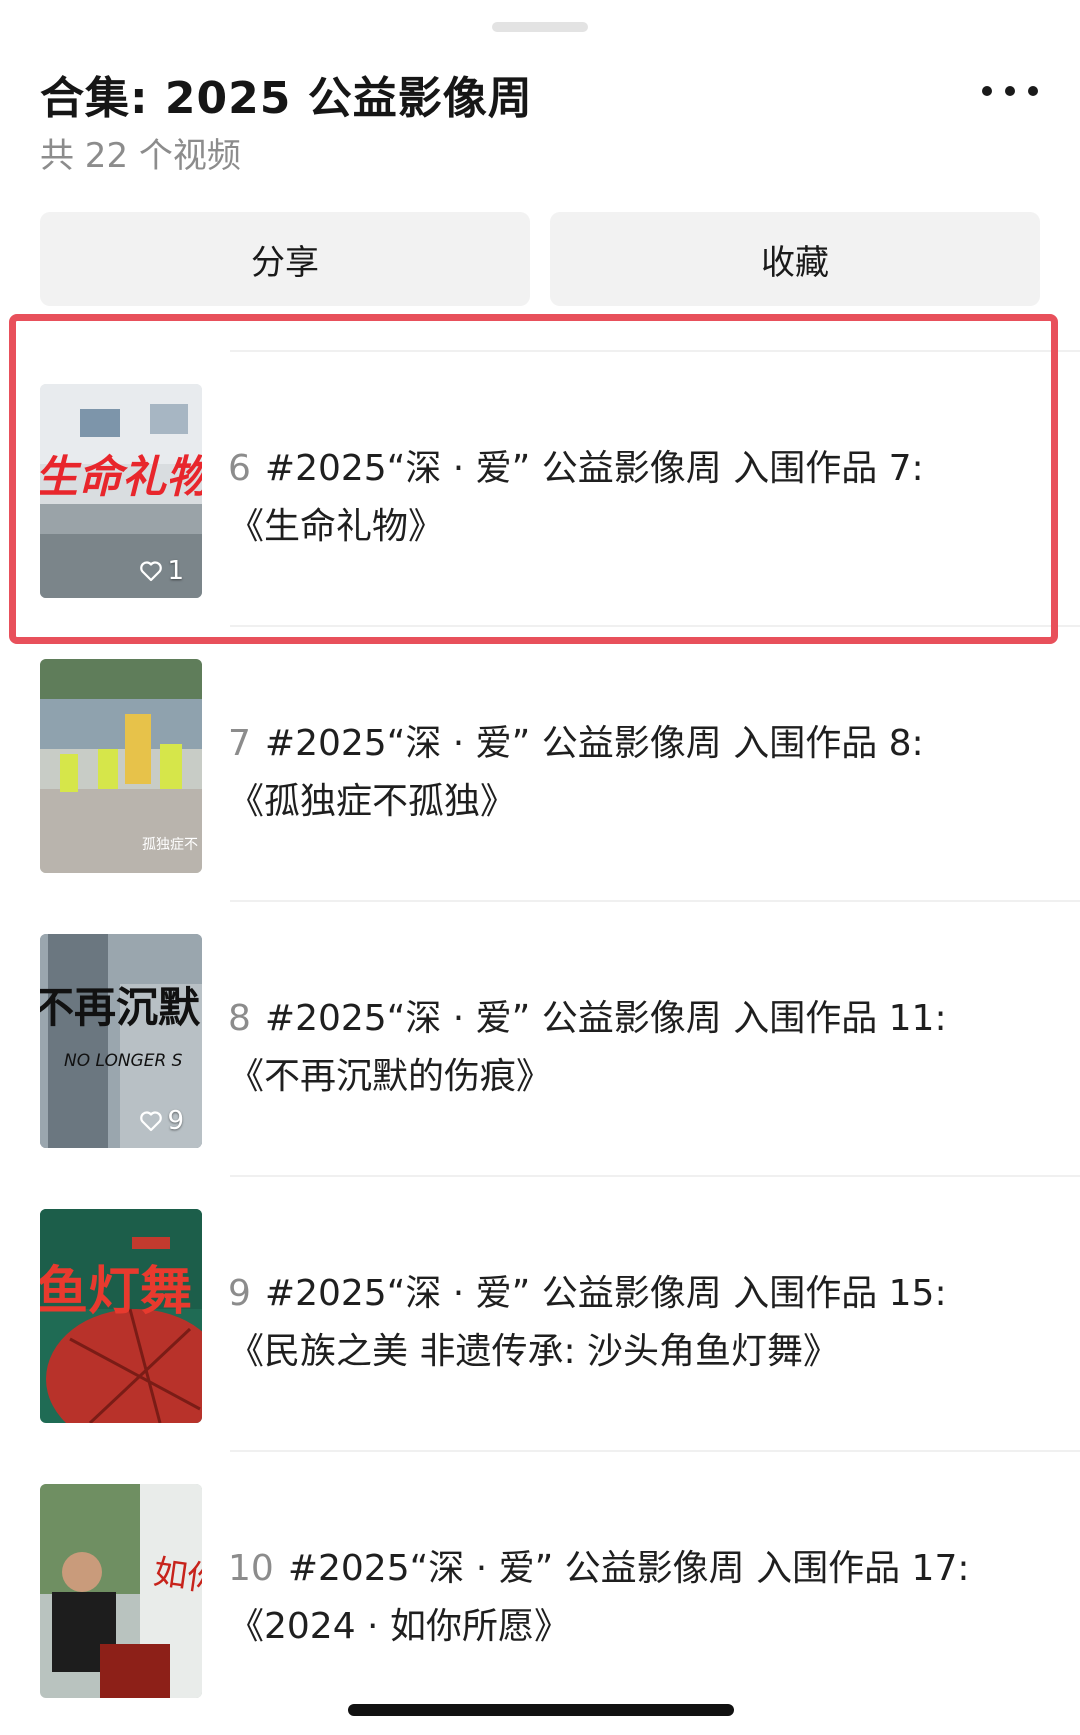 Image resolution: width=1080 pixels, height=1735 pixels. What do you see at coordinates (534, 1351) in the screenshot?
I see `video-title-line2: 《民族之美 非遗传承: 沙头角鱼灯舞》` at bounding box center [534, 1351].